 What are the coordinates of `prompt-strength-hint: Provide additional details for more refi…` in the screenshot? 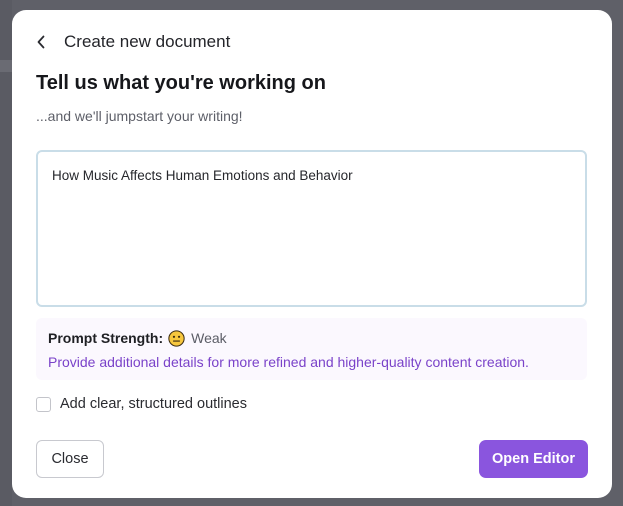 It's located at (288, 362).